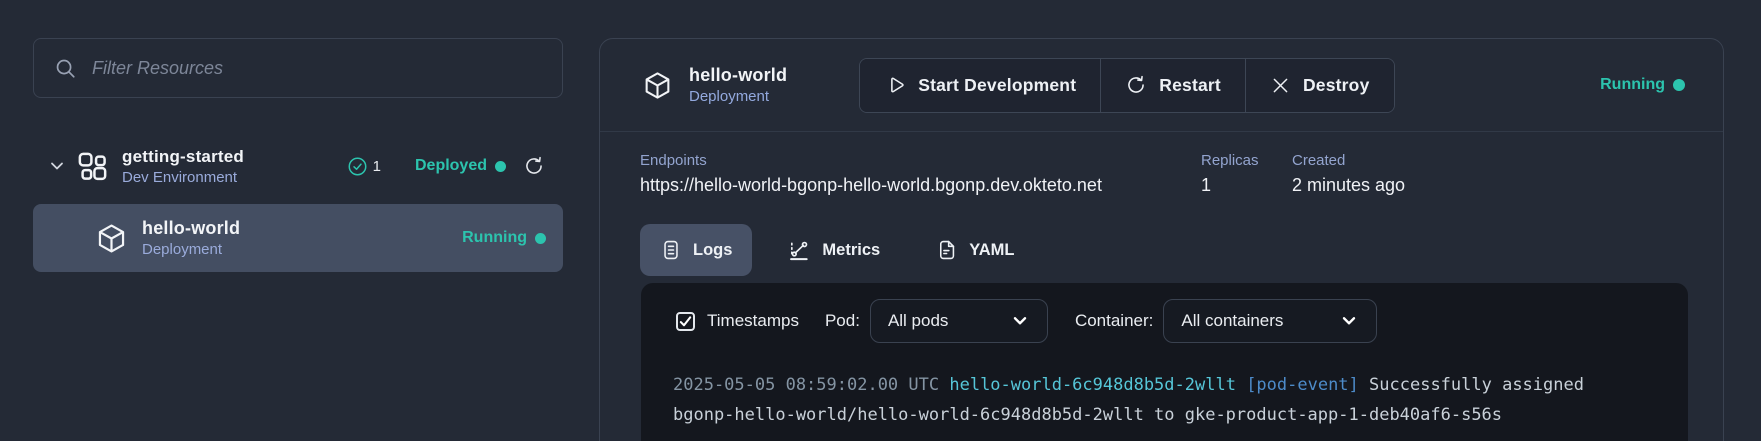  I want to click on detail-header: hello-world Deployment Start Development, so click(1161, 85).